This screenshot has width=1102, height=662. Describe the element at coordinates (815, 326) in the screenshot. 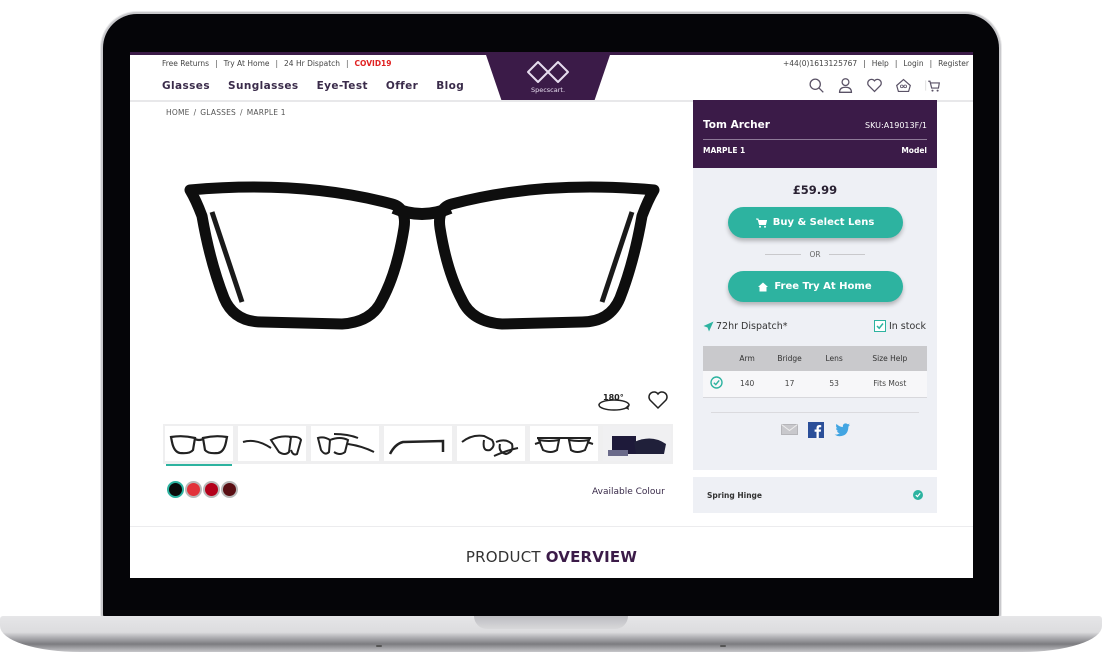

I see `dispatch-stock-row: 72hr Dispatch* In stock` at that location.